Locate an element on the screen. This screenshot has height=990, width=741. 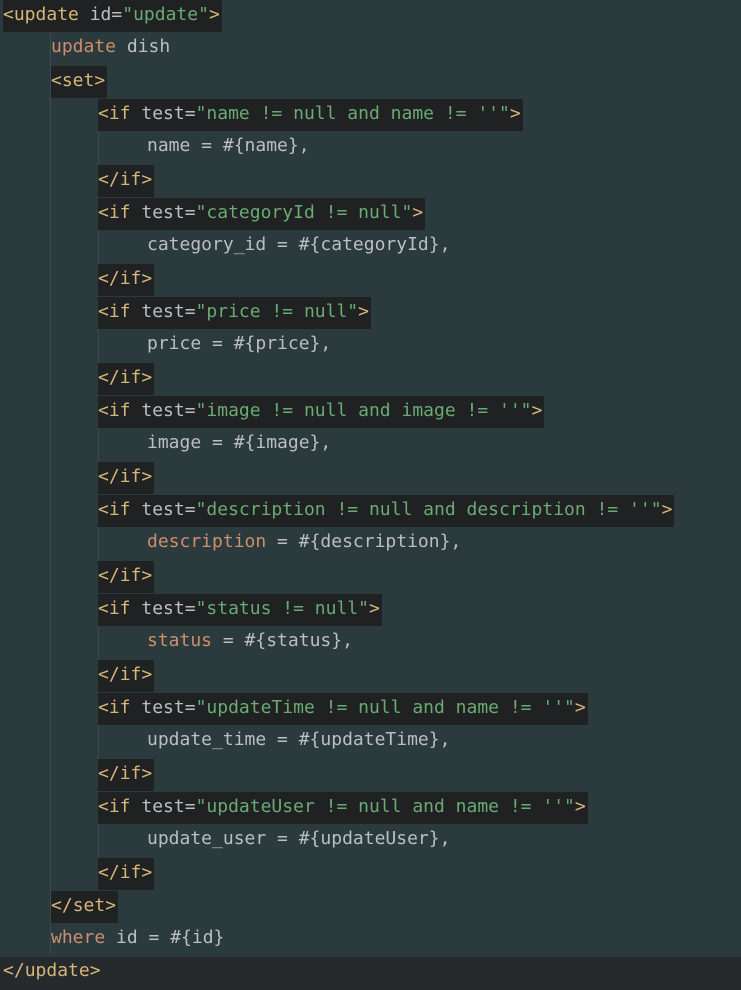
code-line-if-open: <if test="name != null and name != ''"> is located at coordinates (261, 115).